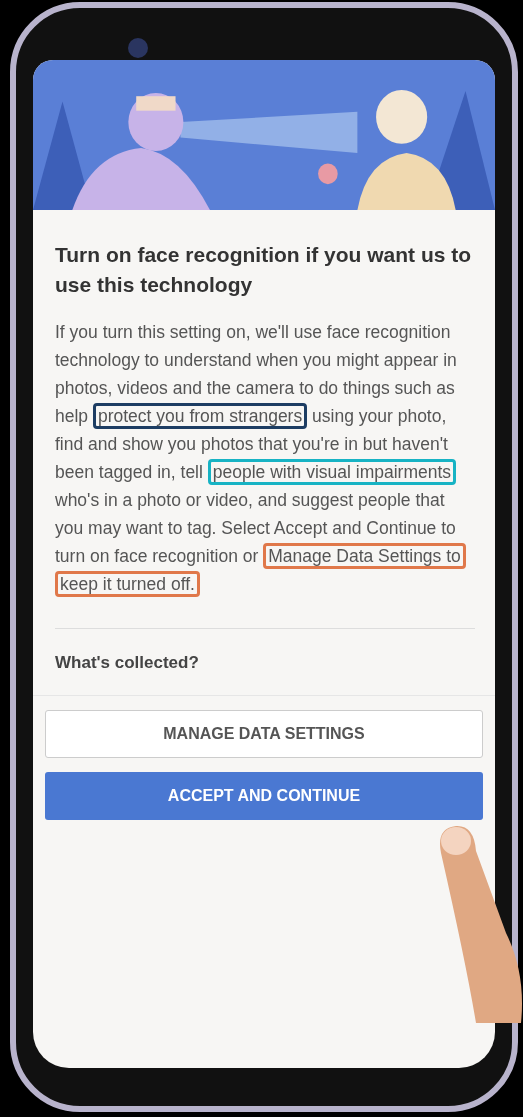 This screenshot has height=1117, width=523. Describe the element at coordinates (264, 270) in the screenshot. I see `dialog-title: Turn on face recognition if you want us to use this technology` at that location.